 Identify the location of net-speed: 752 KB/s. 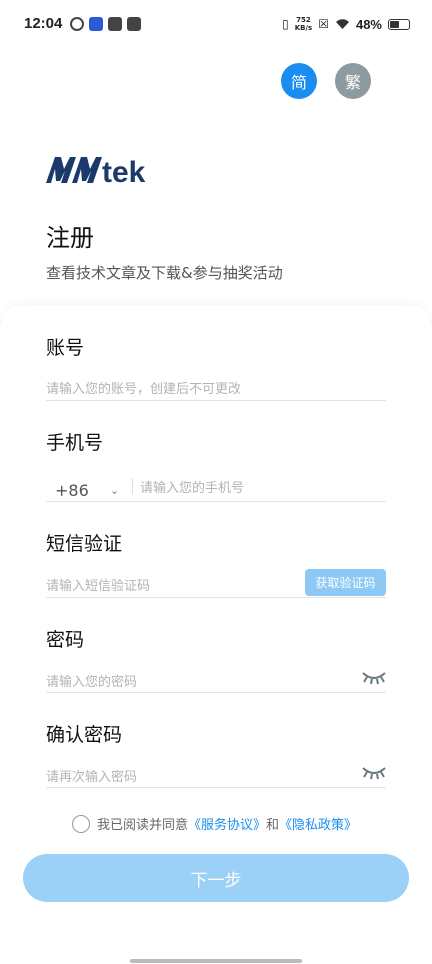
(303, 24).